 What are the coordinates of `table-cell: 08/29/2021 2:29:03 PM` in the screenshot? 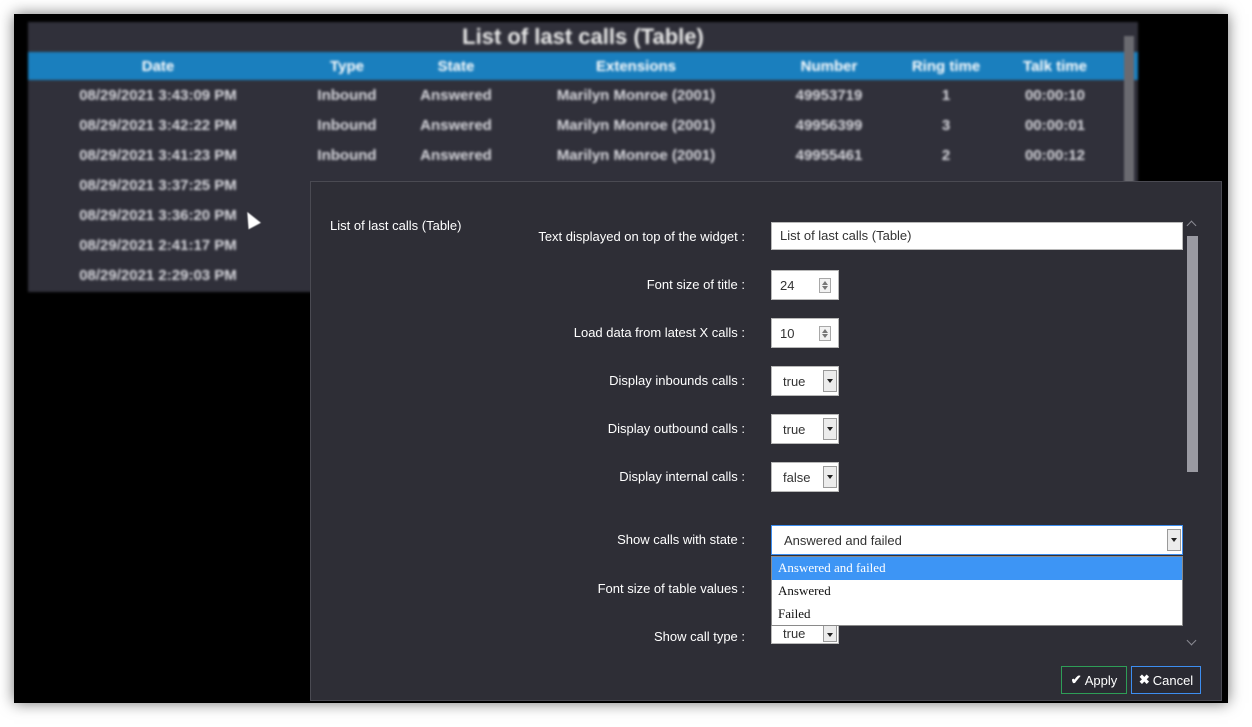 It's located at (158, 275).